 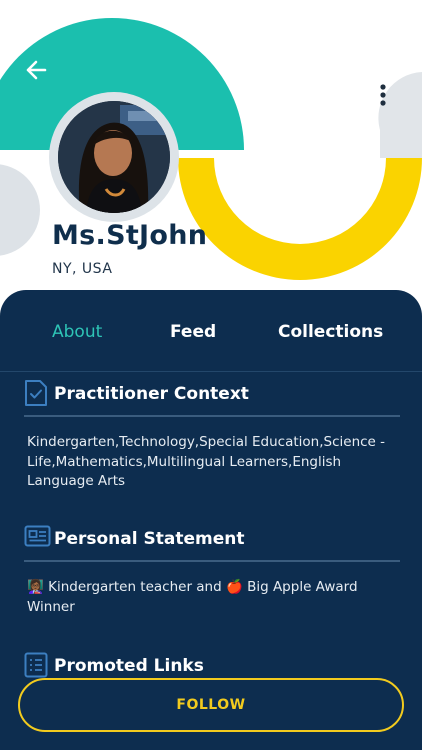 What do you see at coordinates (330, 332) in the screenshot?
I see `tab-collections: Collections` at bounding box center [330, 332].